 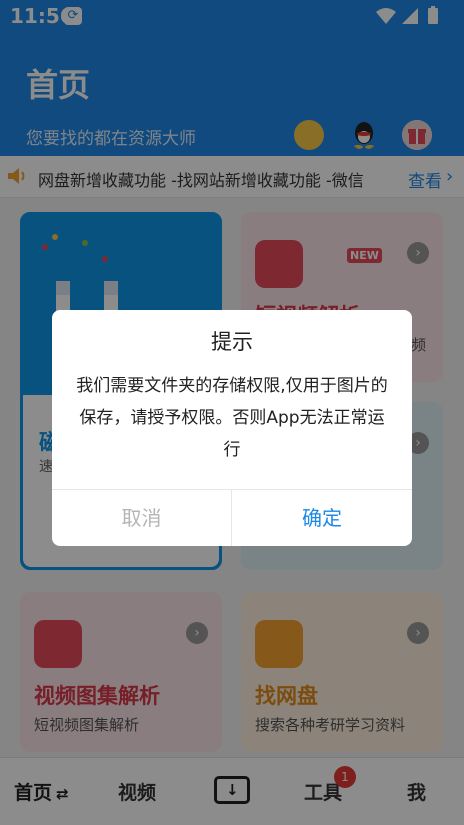 I want to click on confirm-button: 确定, so click(x=322, y=518).